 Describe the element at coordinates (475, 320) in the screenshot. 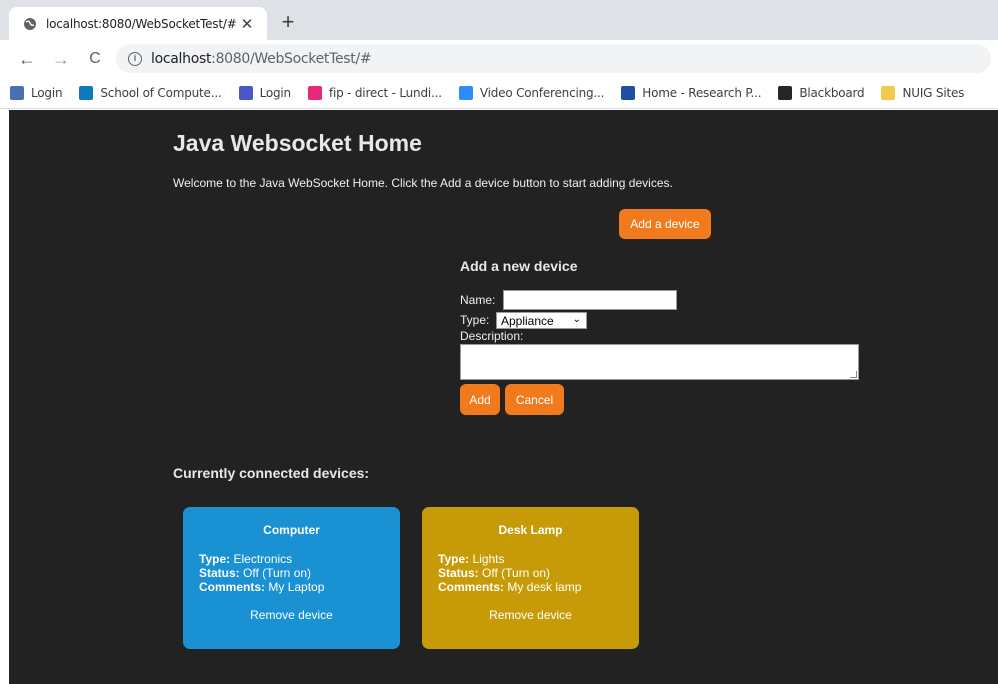

I see `type-label: Type:` at that location.